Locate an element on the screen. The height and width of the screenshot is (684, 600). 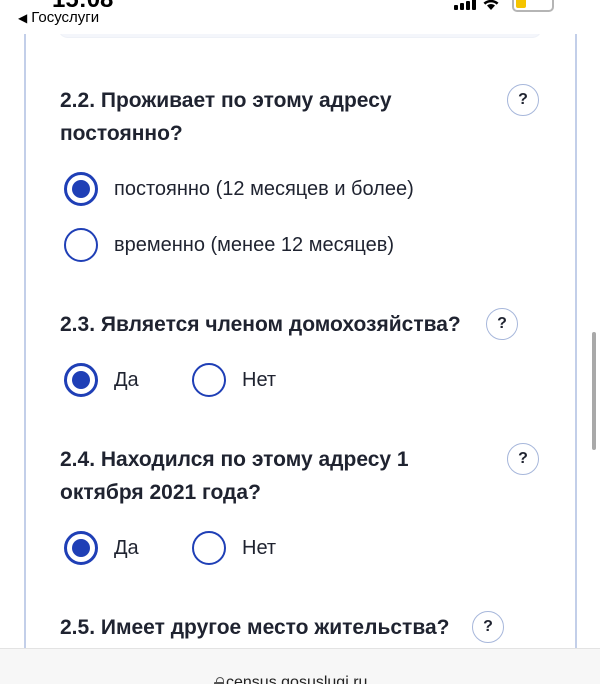
question-2-2-help-button: ? is located at coordinates (523, 100).